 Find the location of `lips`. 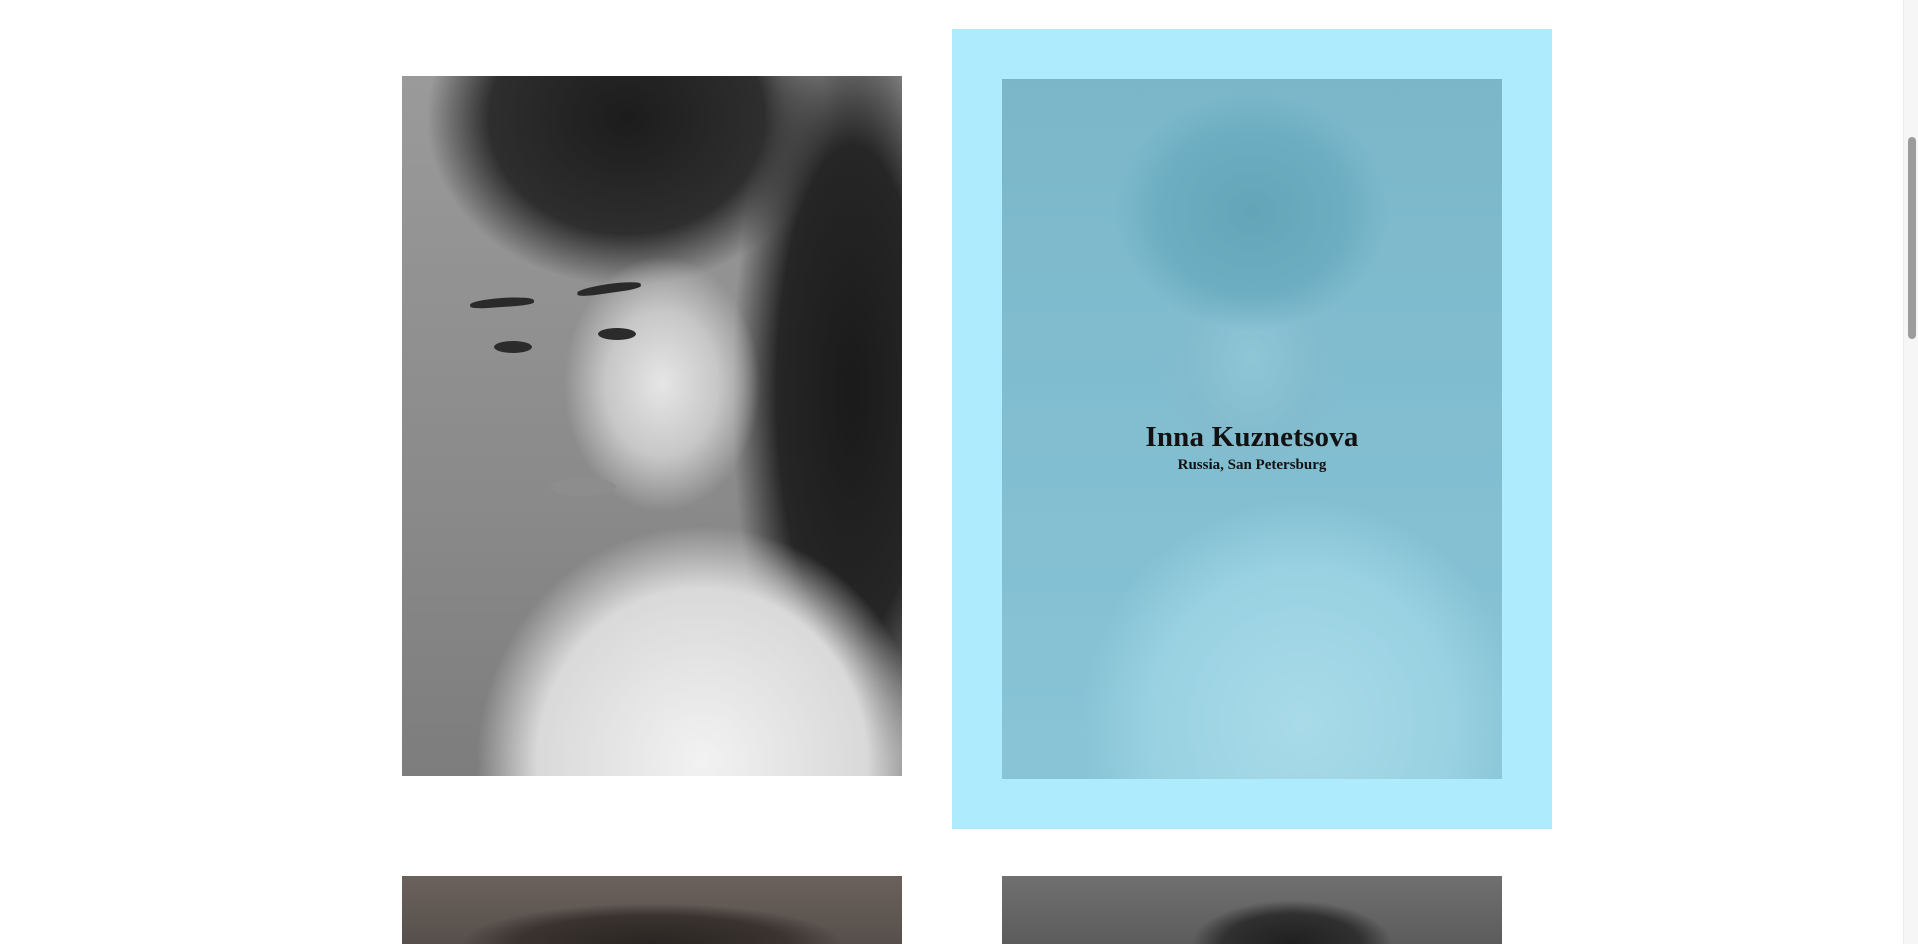

lips is located at coordinates (583, 487).